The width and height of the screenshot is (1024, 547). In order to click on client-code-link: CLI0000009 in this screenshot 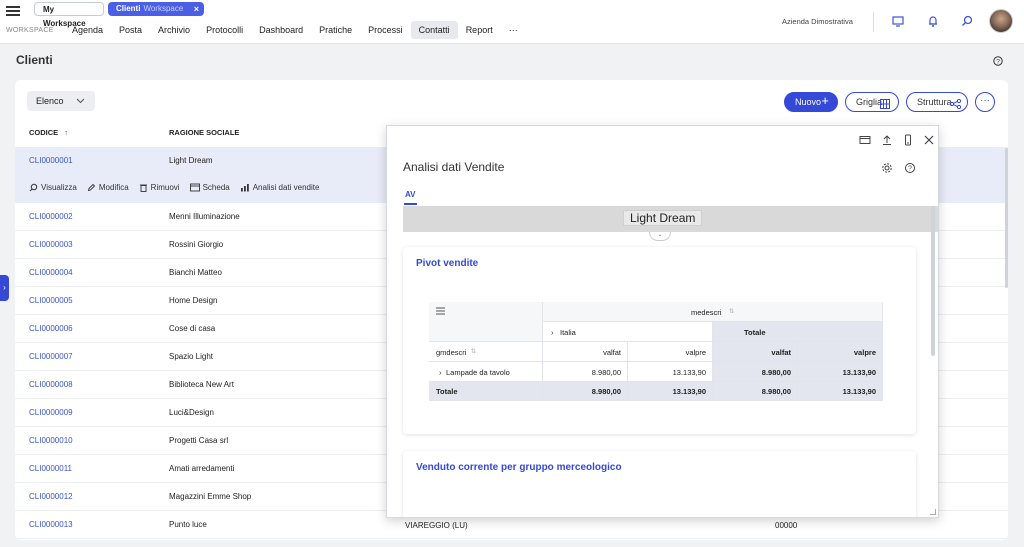, I will do `click(51, 412)`.